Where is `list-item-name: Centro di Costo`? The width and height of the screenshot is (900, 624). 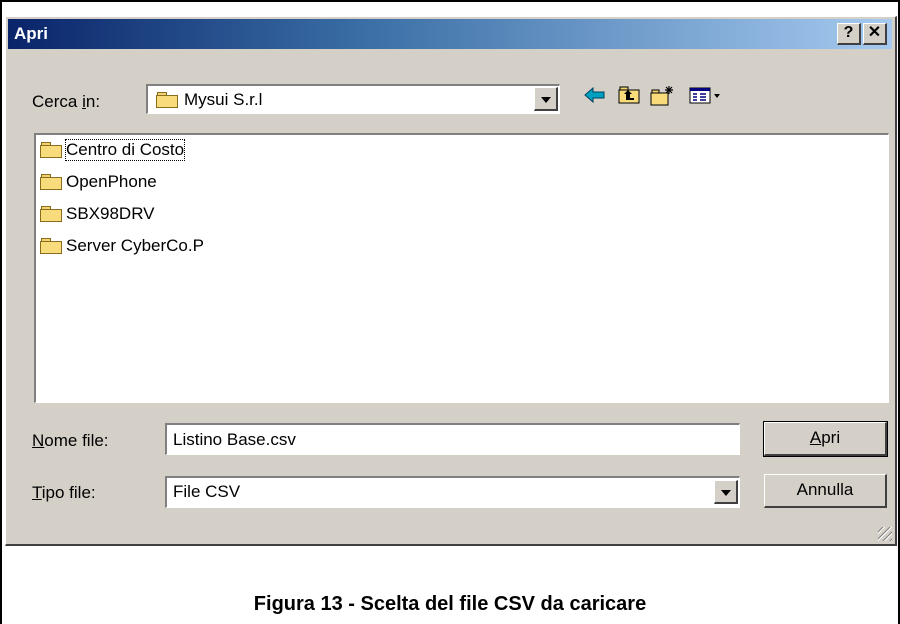
list-item-name: Centro di Costo is located at coordinates (125, 150).